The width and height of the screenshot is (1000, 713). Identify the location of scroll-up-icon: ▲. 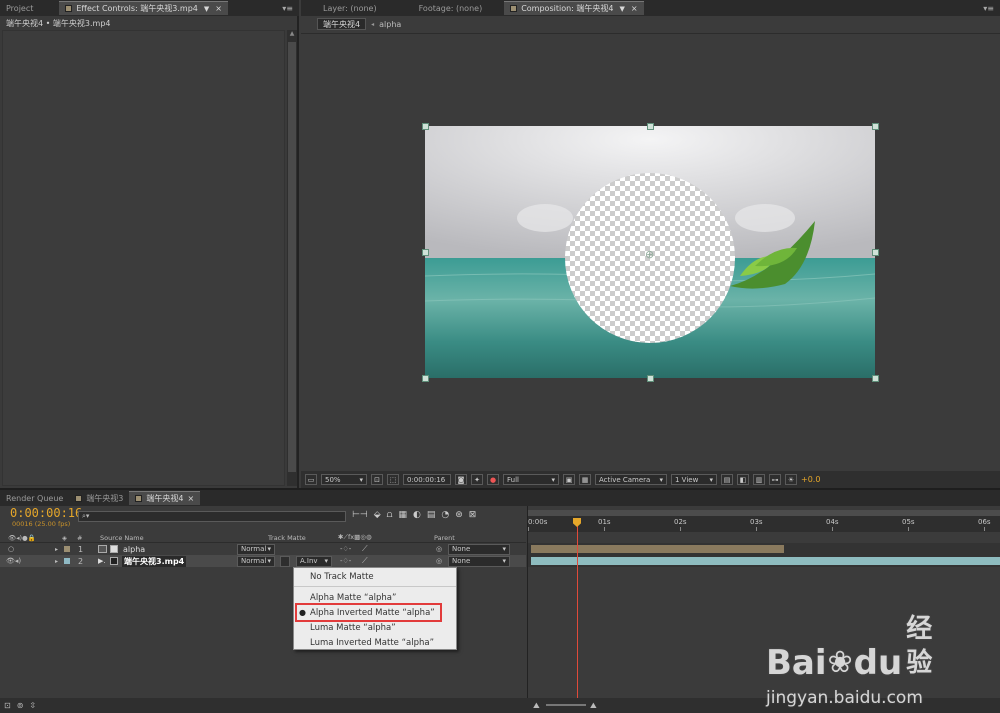
(292, 33).